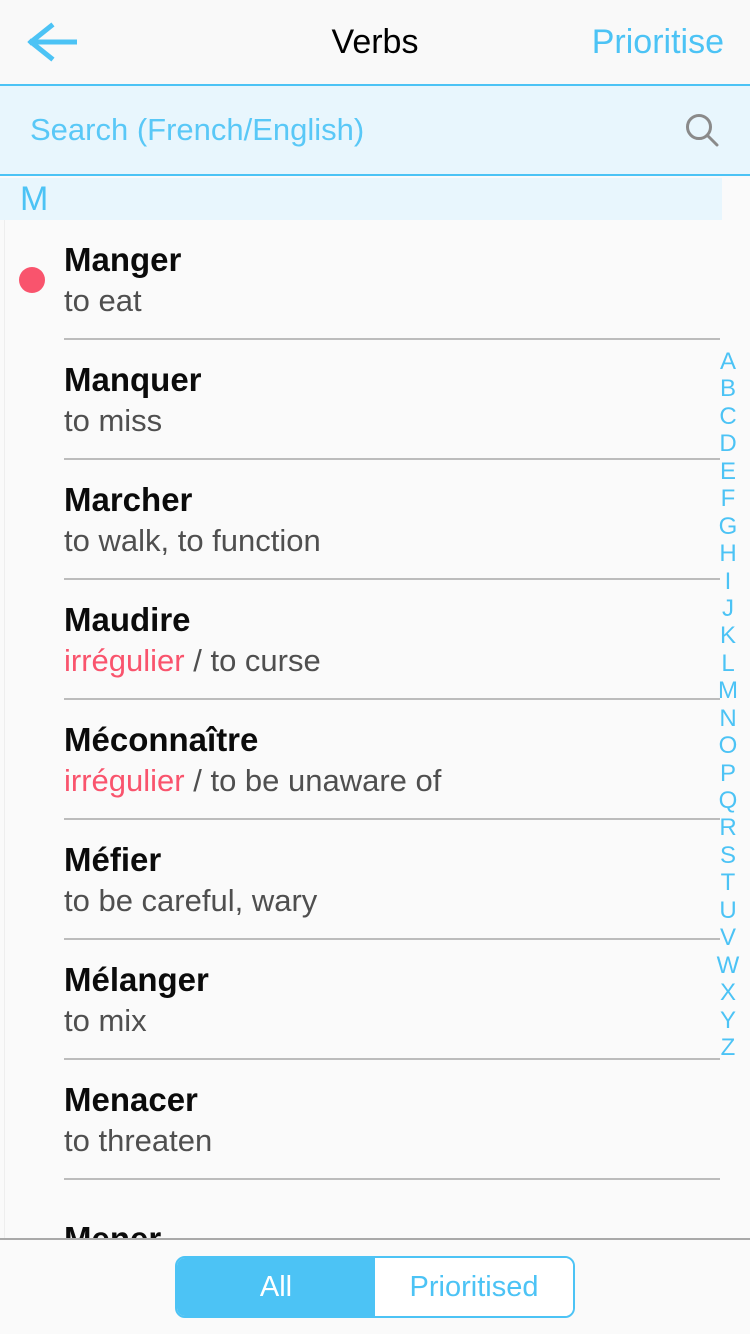  I want to click on verb-french: Maudire, so click(127, 619).